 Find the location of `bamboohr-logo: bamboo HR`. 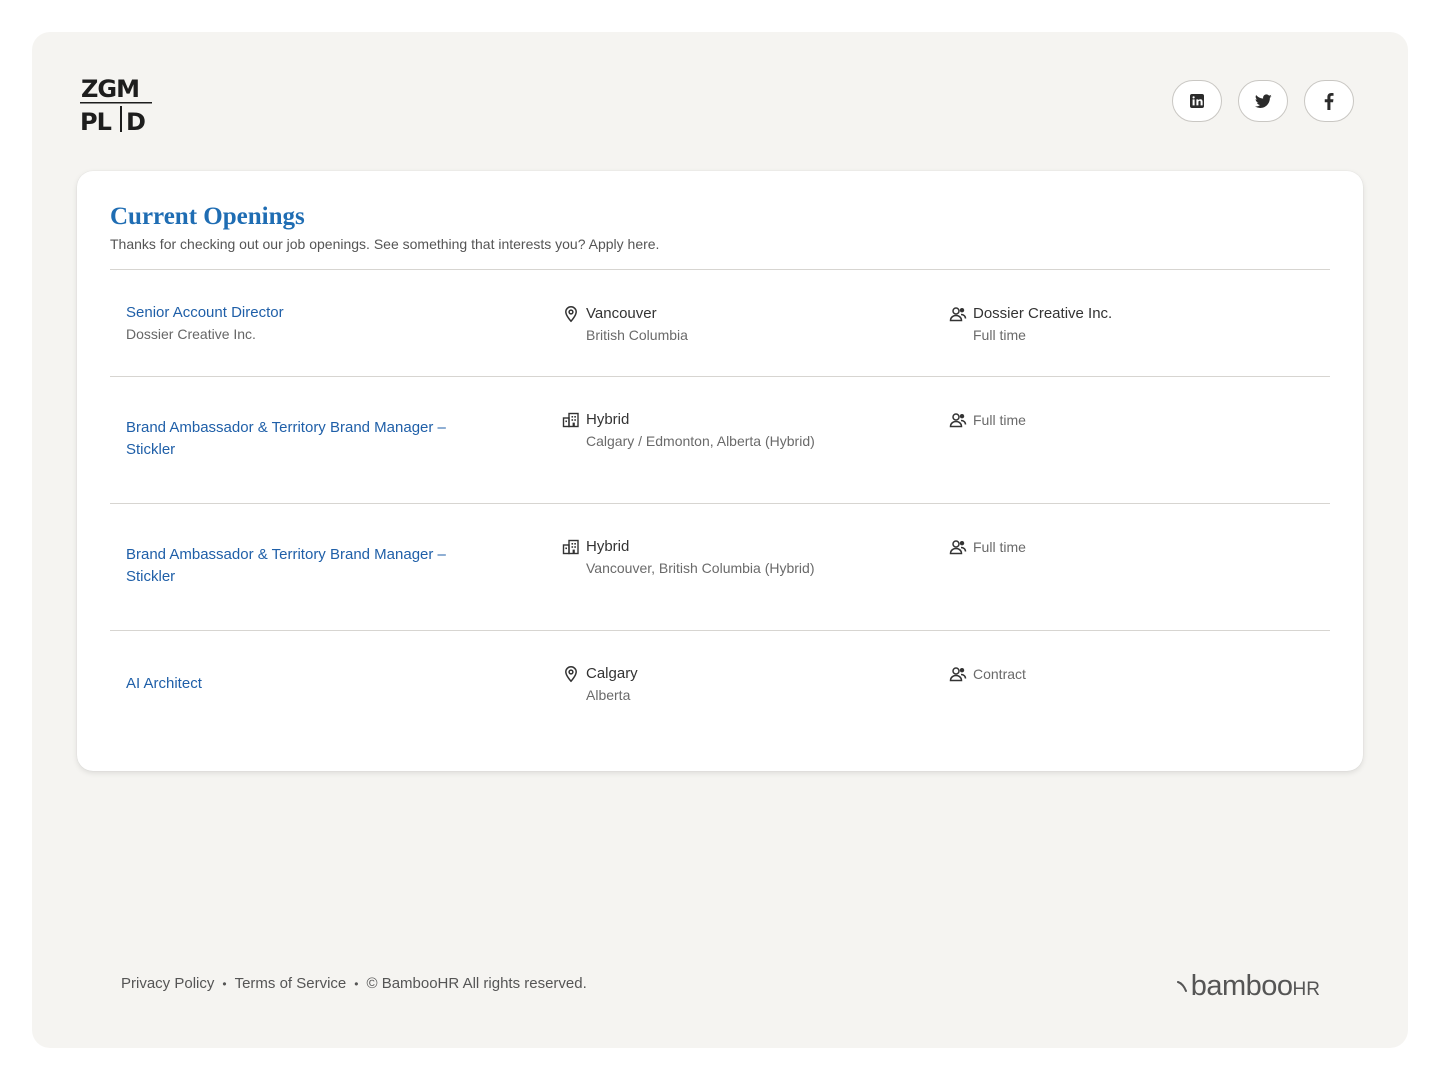

bamboohr-logo: bamboo HR is located at coordinates (1248, 986).